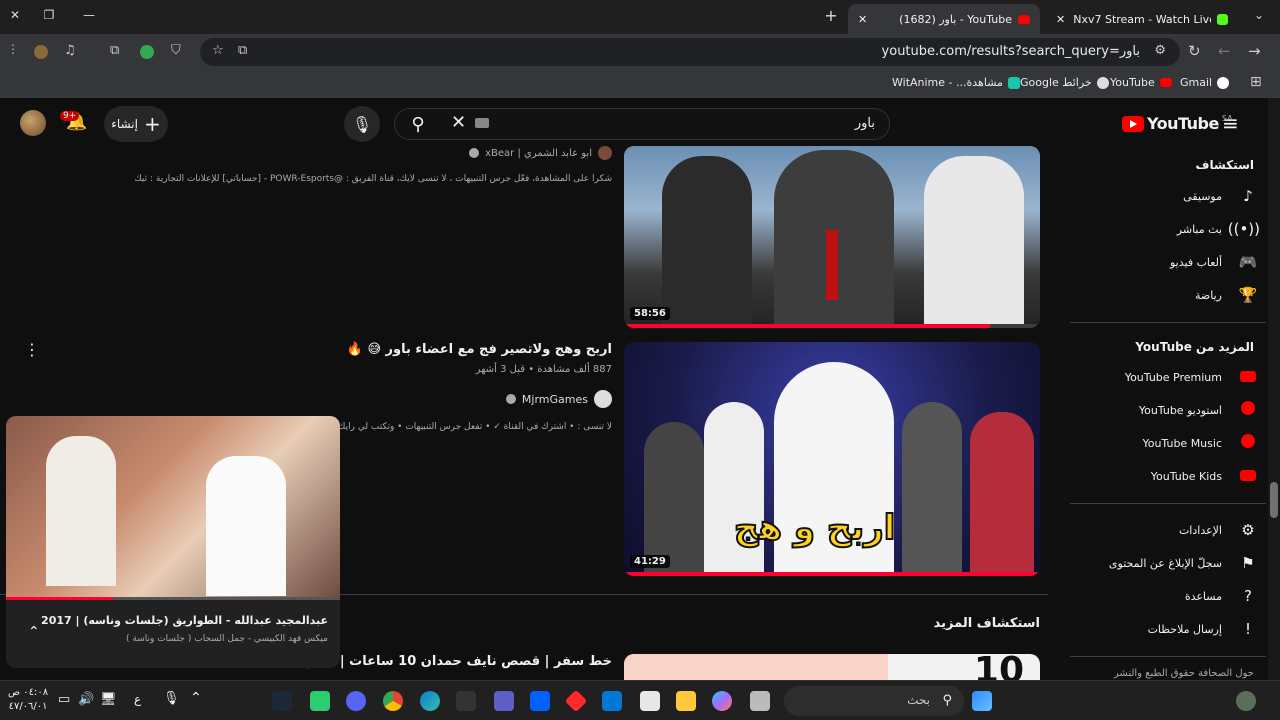 This screenshot has height=720, width=1280. Describe the element at coordinates (320, 701) in the screenshot. I see `app-icon` at that location.